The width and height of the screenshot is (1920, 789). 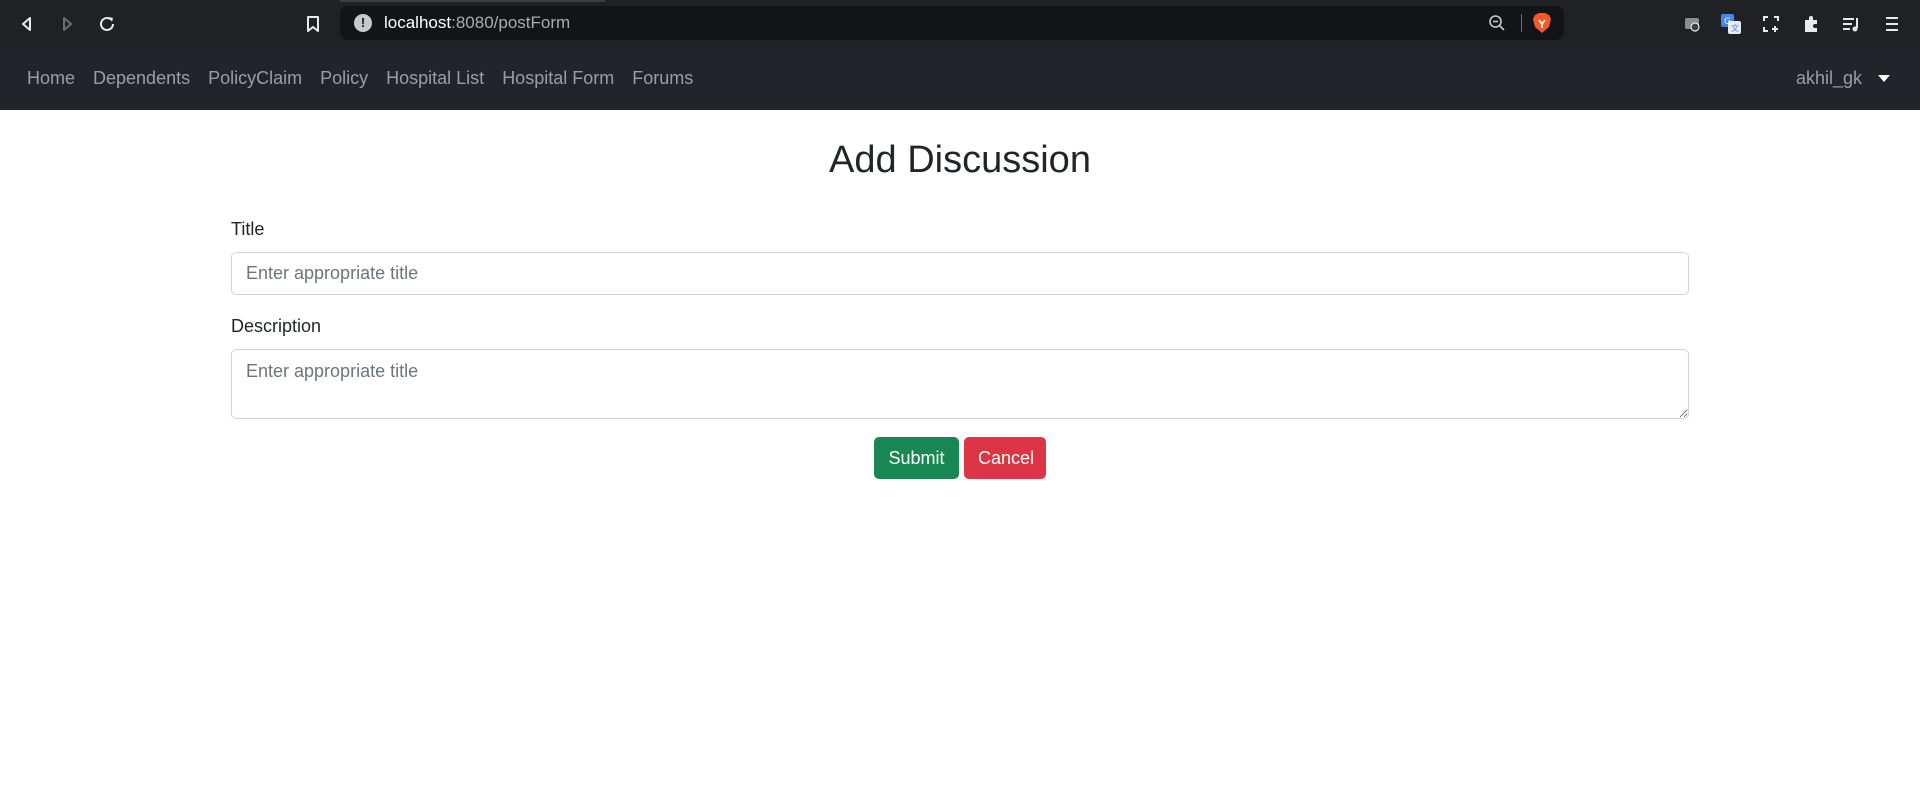 I want to click on back-icon, so click(x=27, y=24).